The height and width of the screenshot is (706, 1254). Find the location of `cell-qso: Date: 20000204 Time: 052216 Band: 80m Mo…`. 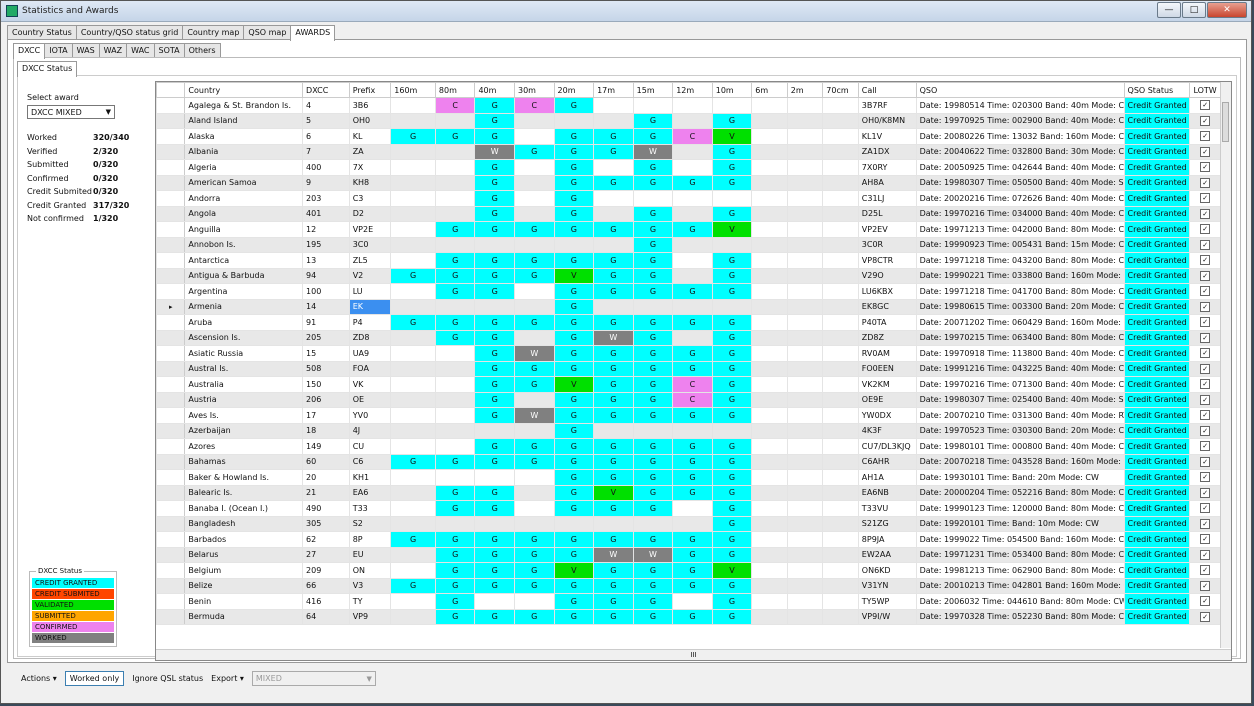

cell-qso: Date: 20000204 Time: 052216 Band: 80m Mo… is located at coordinates (1020, 492).